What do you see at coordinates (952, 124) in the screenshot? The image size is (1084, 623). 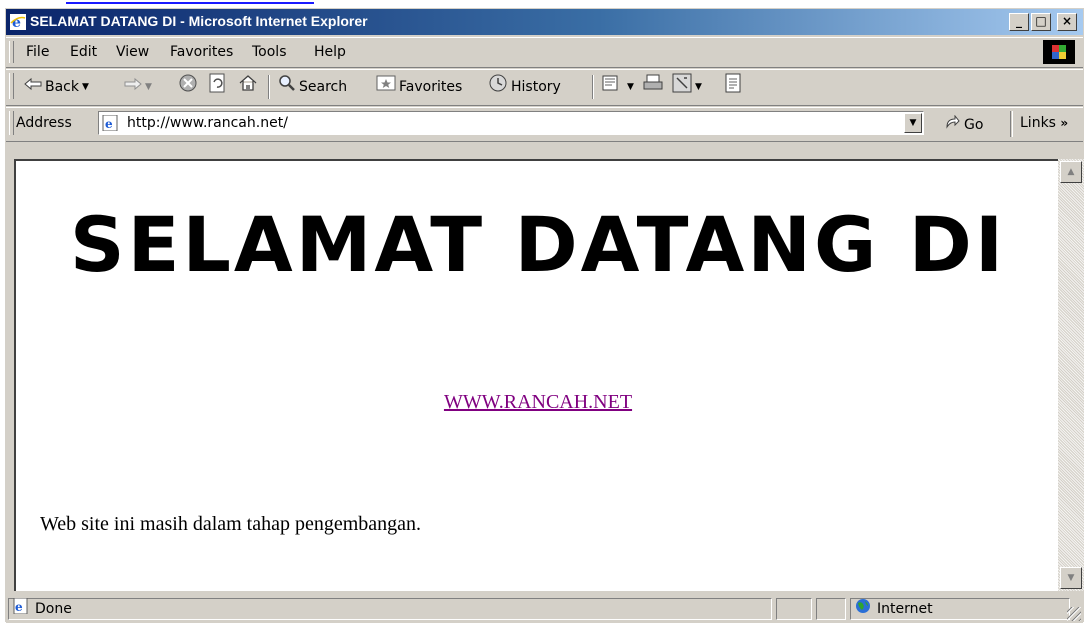 I see `go-arrow-icon` at bounding box center [952, 124].